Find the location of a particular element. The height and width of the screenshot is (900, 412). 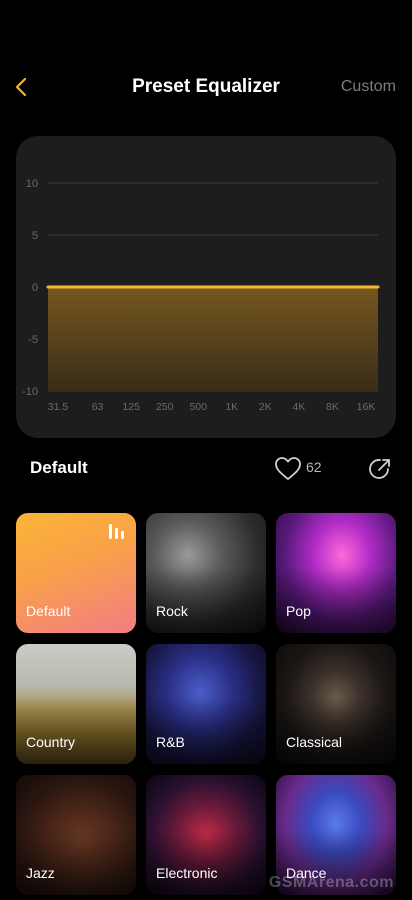

heart-icon is located at coordinates (288, 468).